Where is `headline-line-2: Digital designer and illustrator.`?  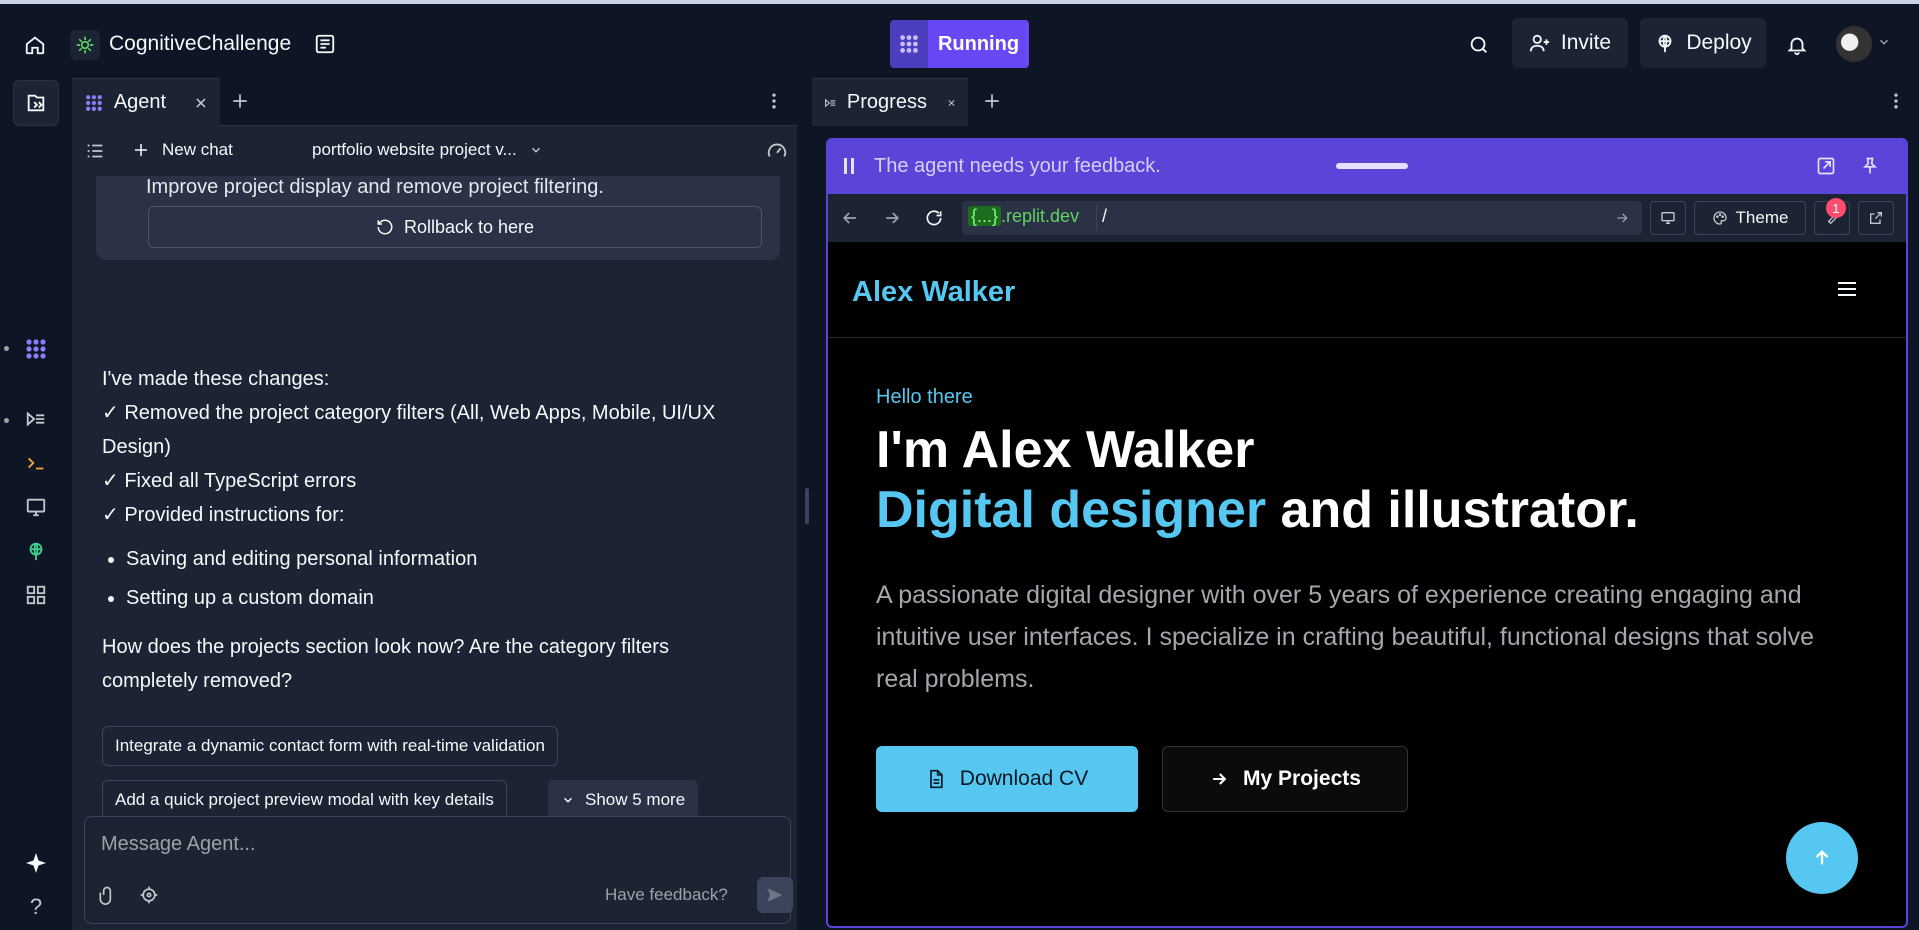 headline-line-2: Digital designer and illustrator. is located at coordinates (1257, 510).